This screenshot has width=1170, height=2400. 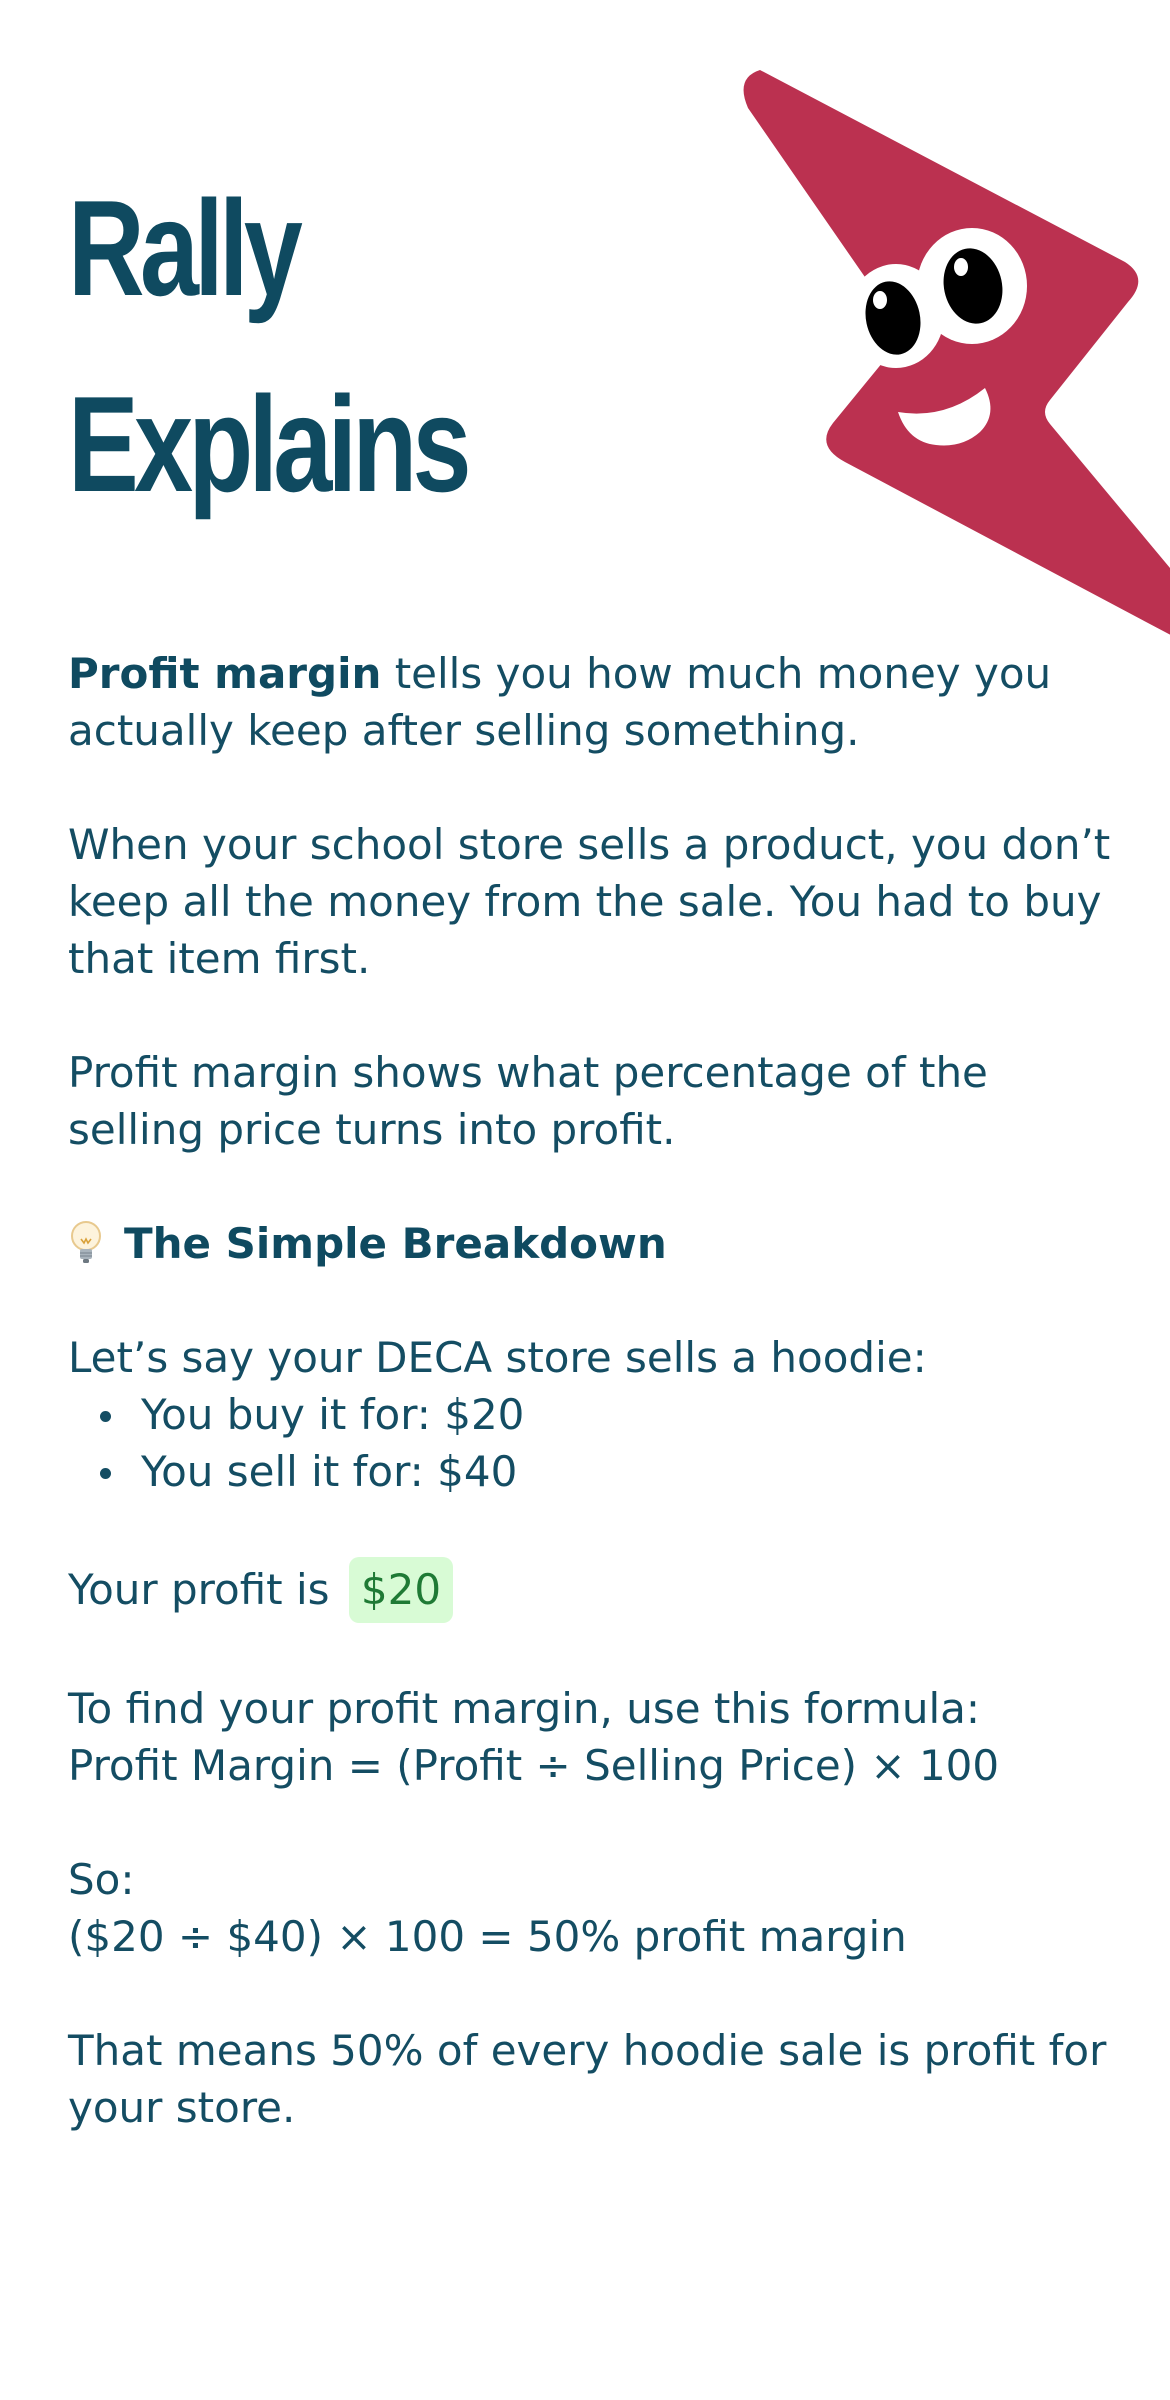 What do you see at coordinates (185, 248) in the screenshot?
I see `title-line-1: Rally` at bounding box center [185, 248].